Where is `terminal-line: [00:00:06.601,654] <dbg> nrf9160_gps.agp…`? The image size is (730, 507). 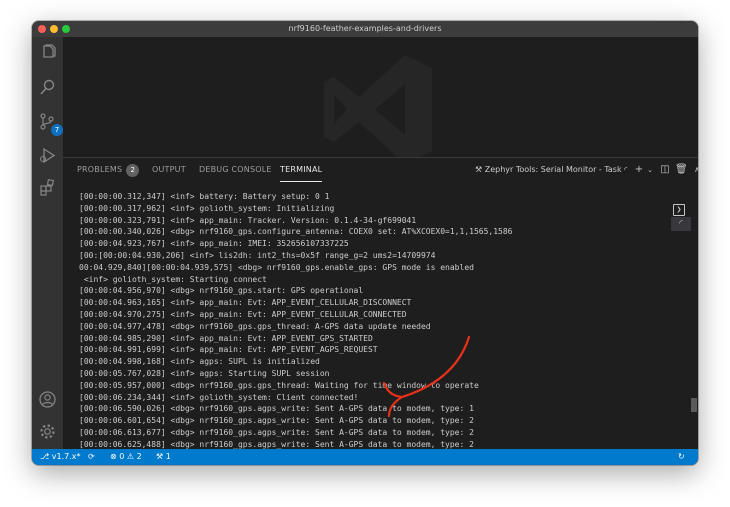
terminal-line: [00:00:06.601,654] <dbg> nrf9160_gps.agp… is located at coordinates (276, 421).